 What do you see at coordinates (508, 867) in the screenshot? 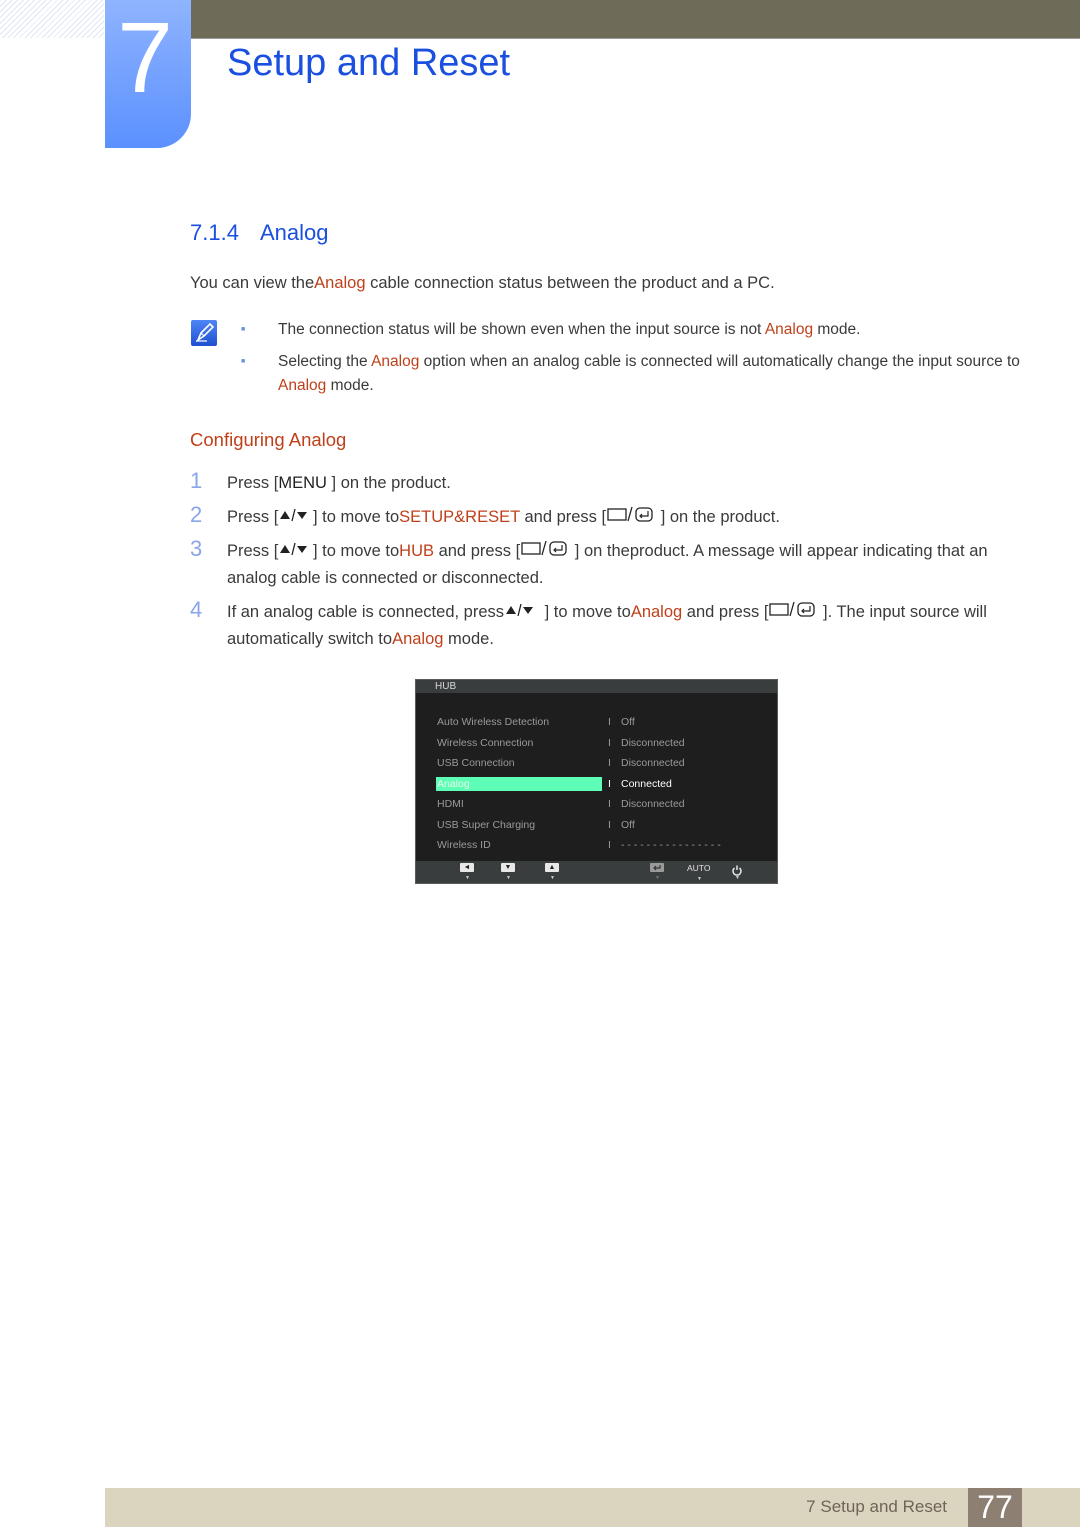
I see `down-arrow-icon: ▼` at bounding box center [508, 867].